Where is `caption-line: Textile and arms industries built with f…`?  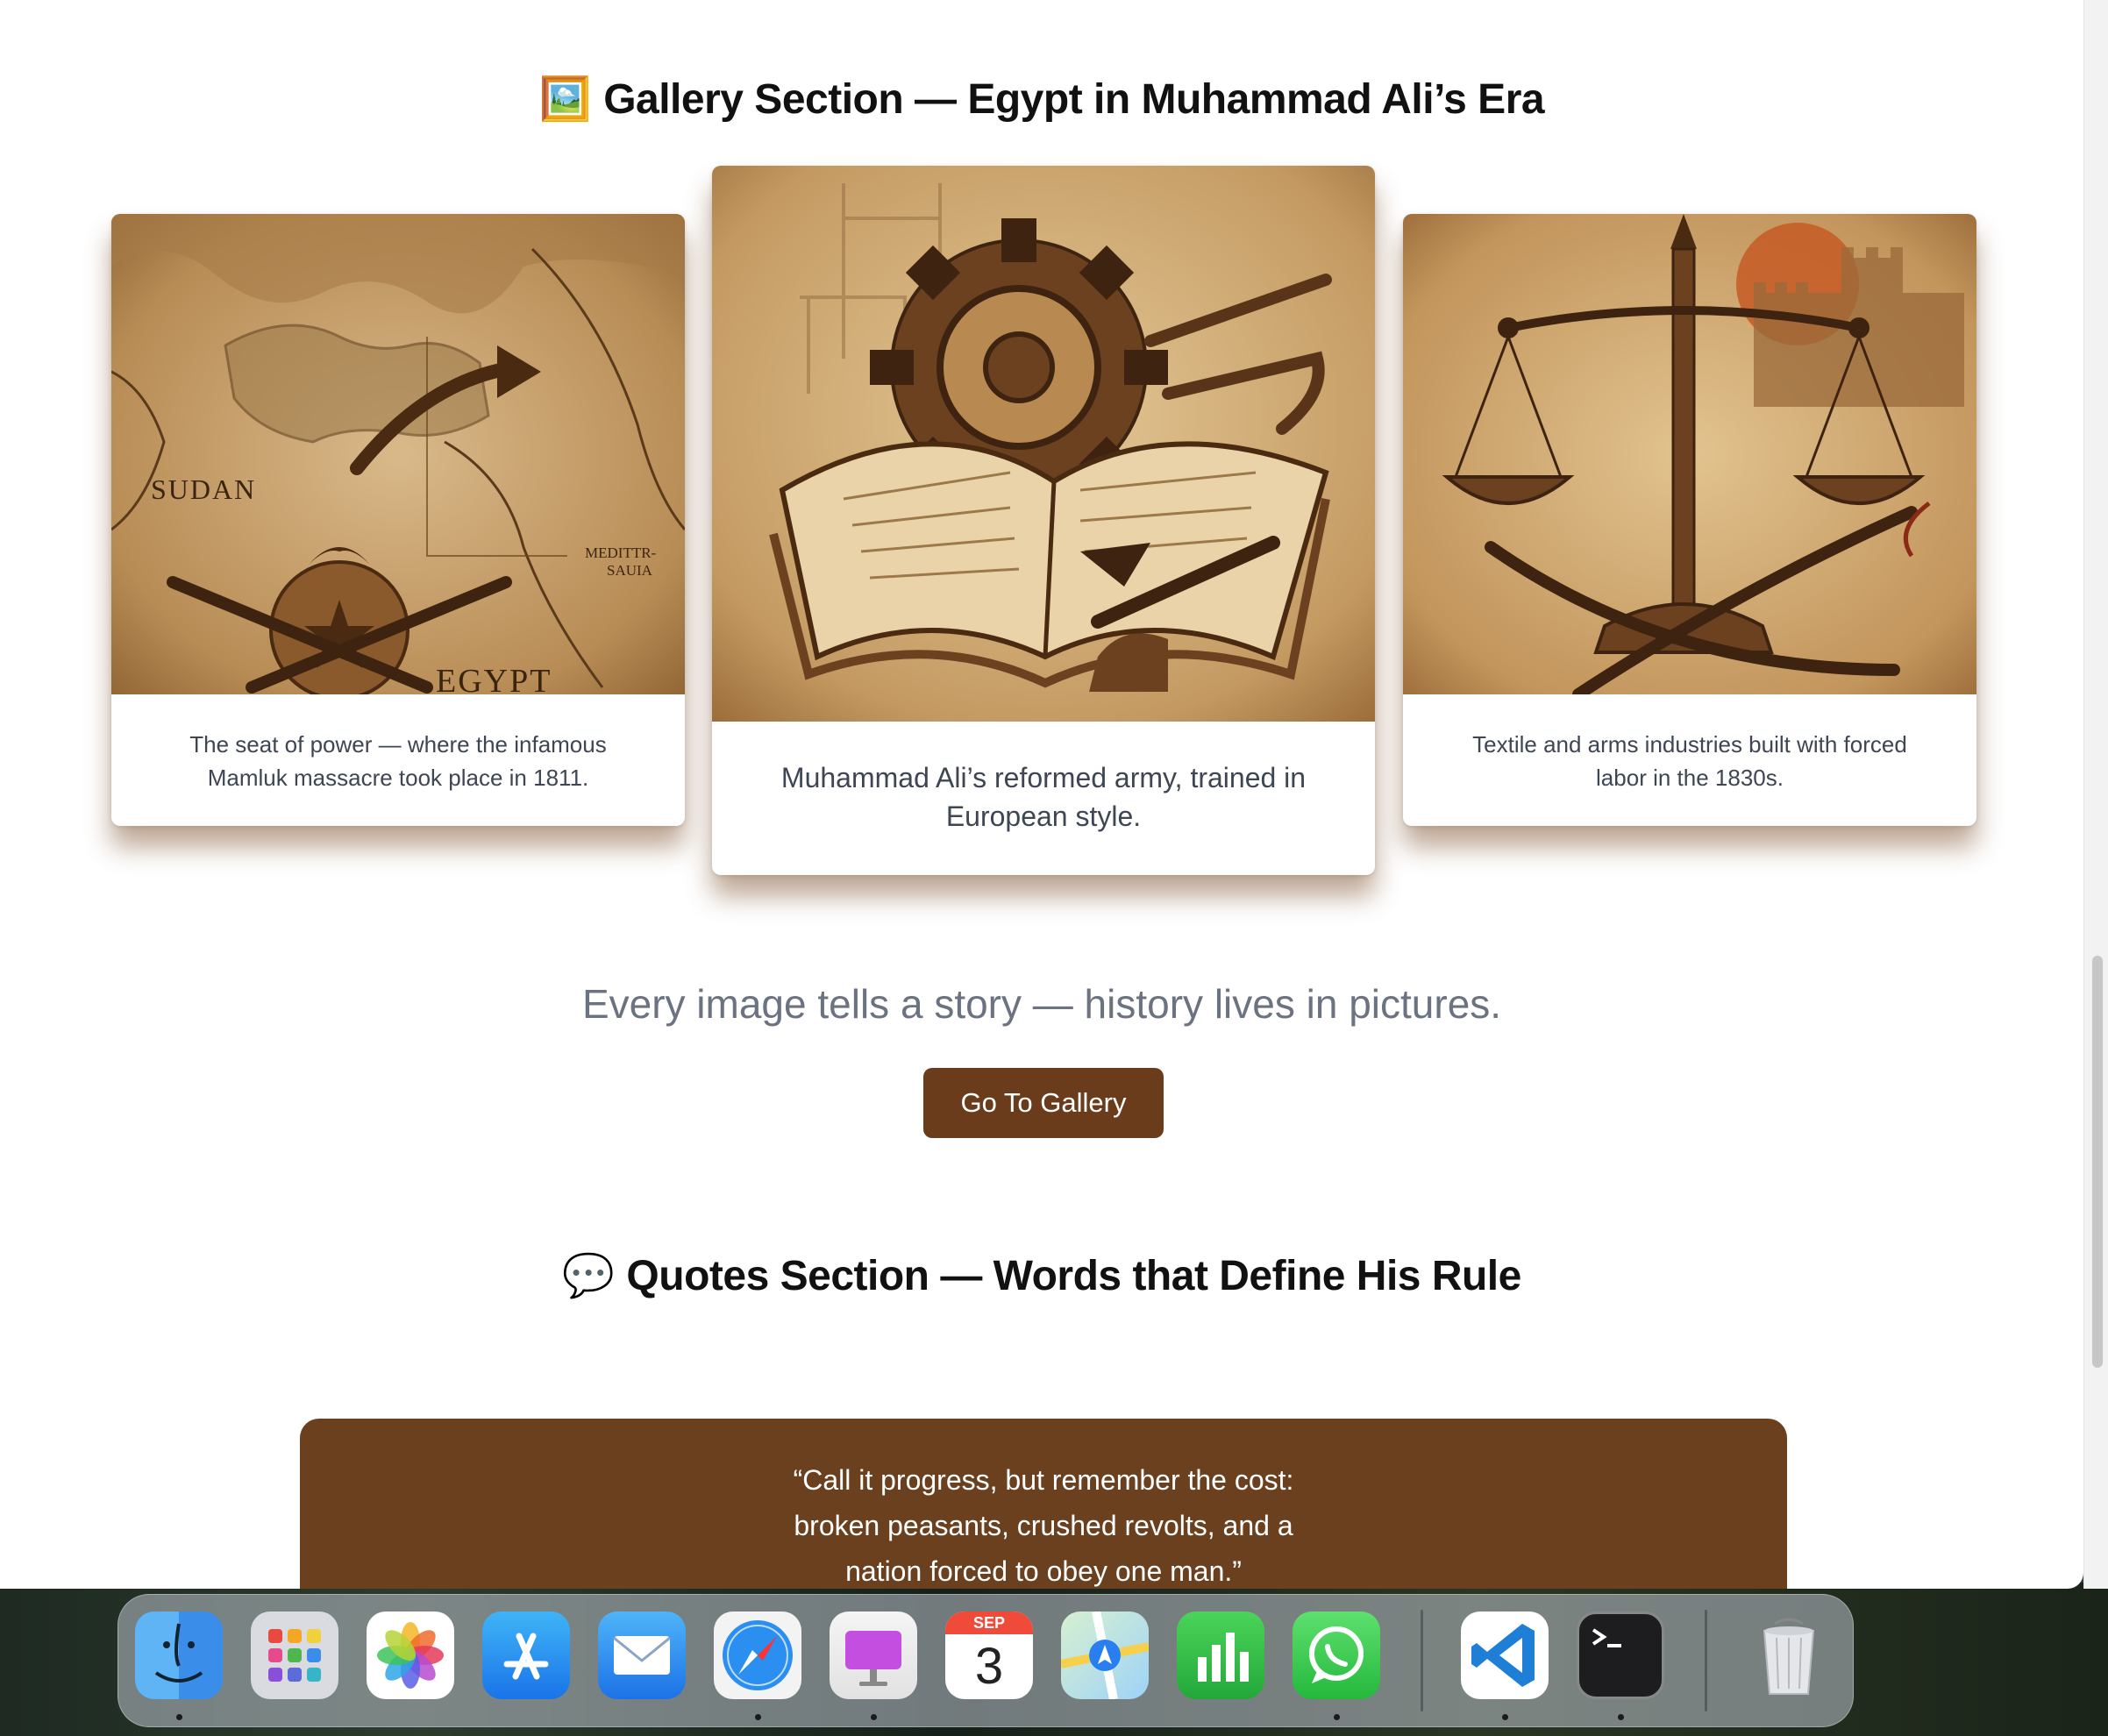 caption-line: Textile and arms industries built with f… is located at coordinates (1689, 744).